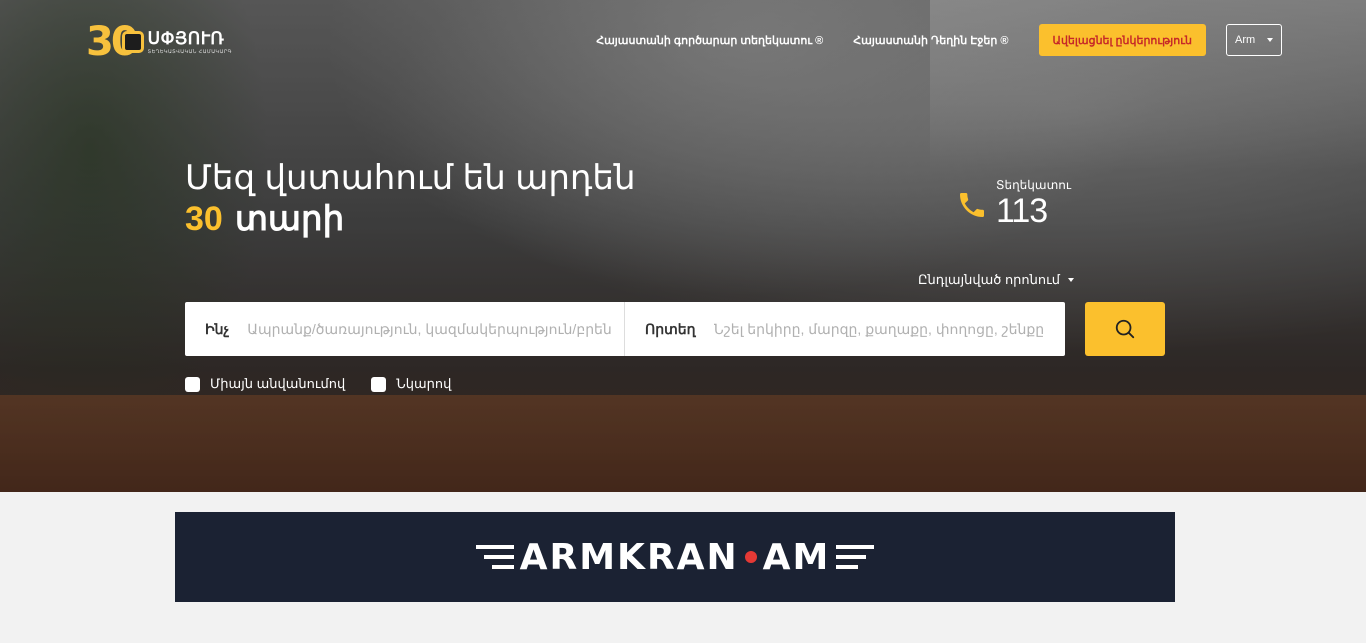 The height and width of the screenshot is (643, 1366). Describe the element at coordinates (1245, 40) in the screenshot. I see `language-value: Arm` at that location.